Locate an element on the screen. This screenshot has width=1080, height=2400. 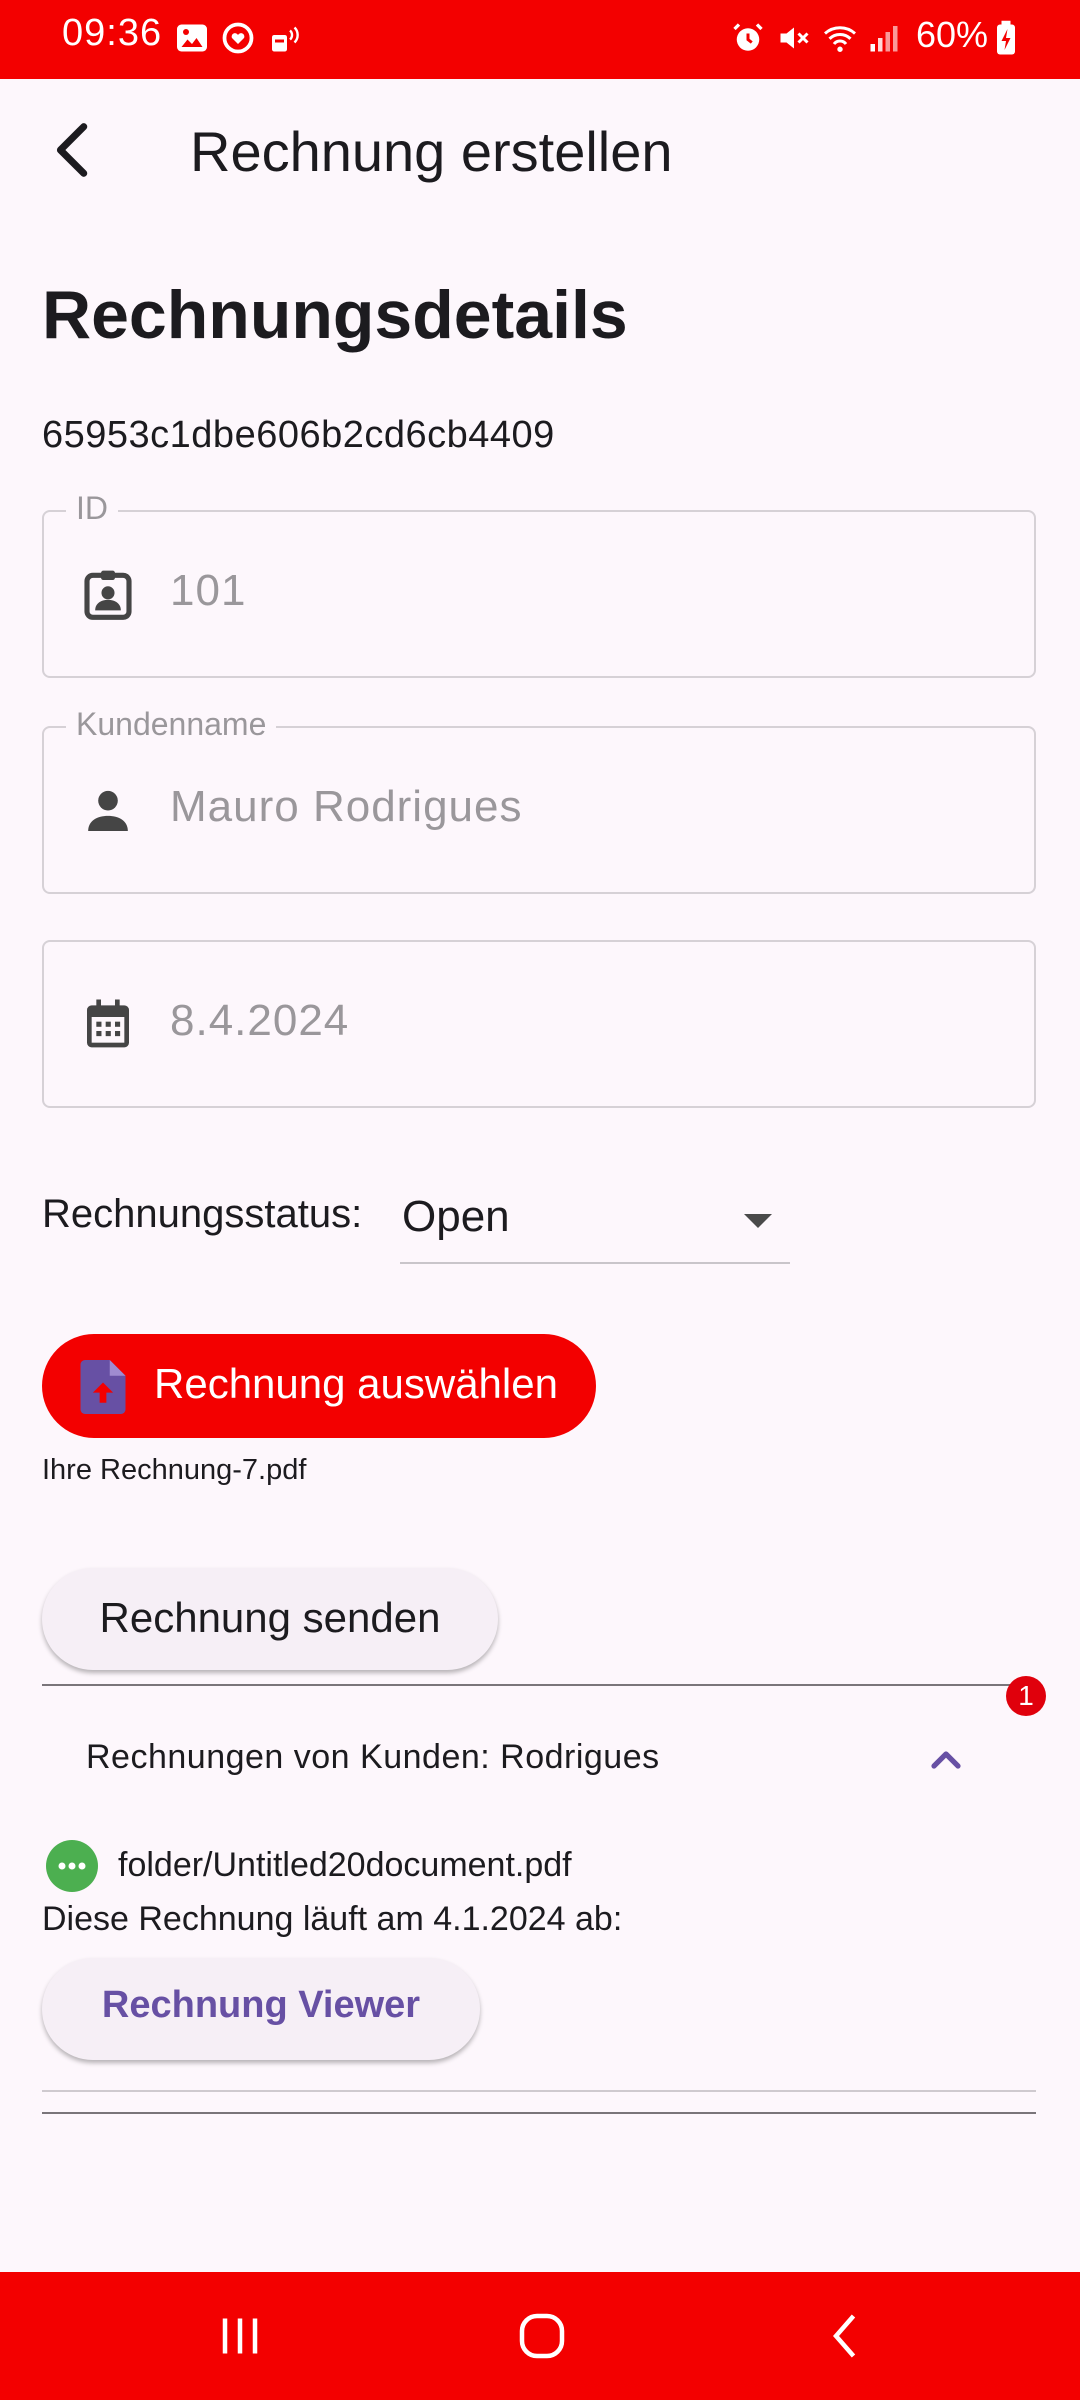
dropdown-arrow-icon is located at coordinates (758, 1221).